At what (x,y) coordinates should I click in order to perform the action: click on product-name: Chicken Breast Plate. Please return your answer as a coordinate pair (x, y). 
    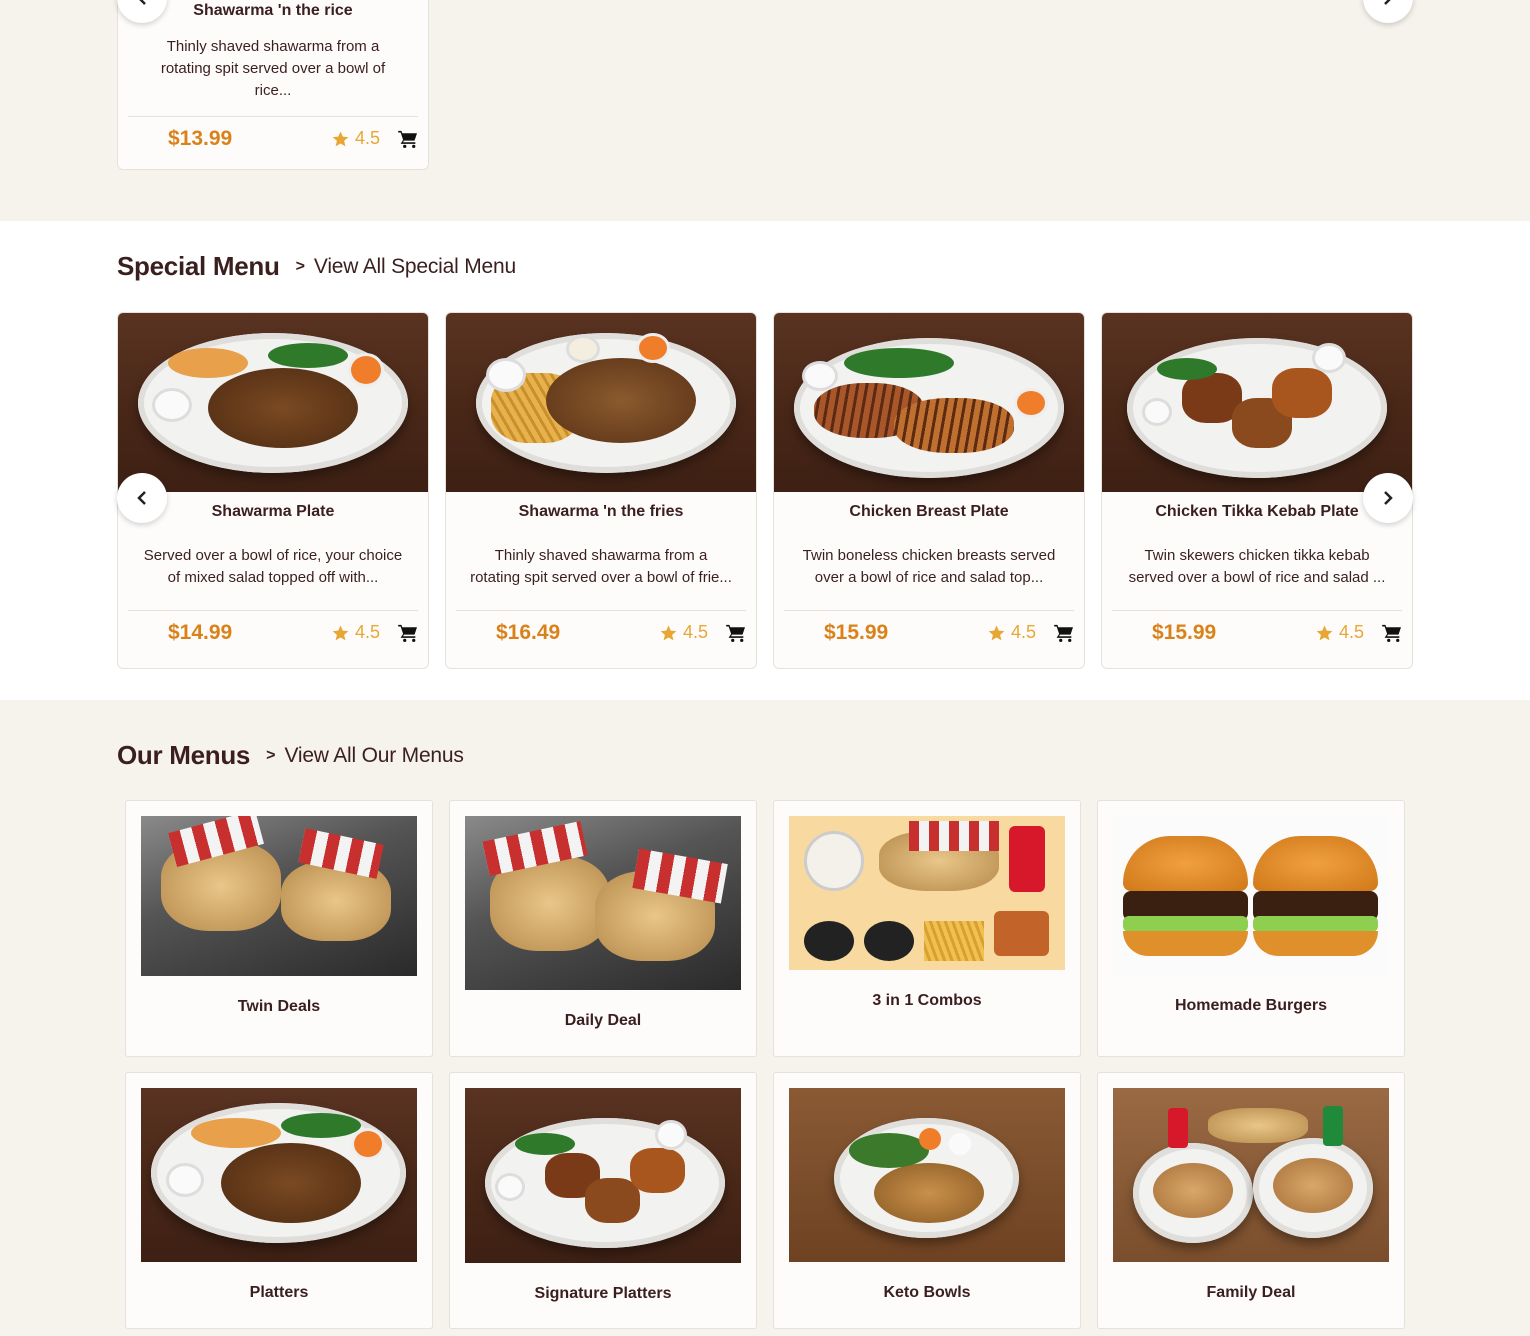
    Looking at the image, I should click on (929, 511).